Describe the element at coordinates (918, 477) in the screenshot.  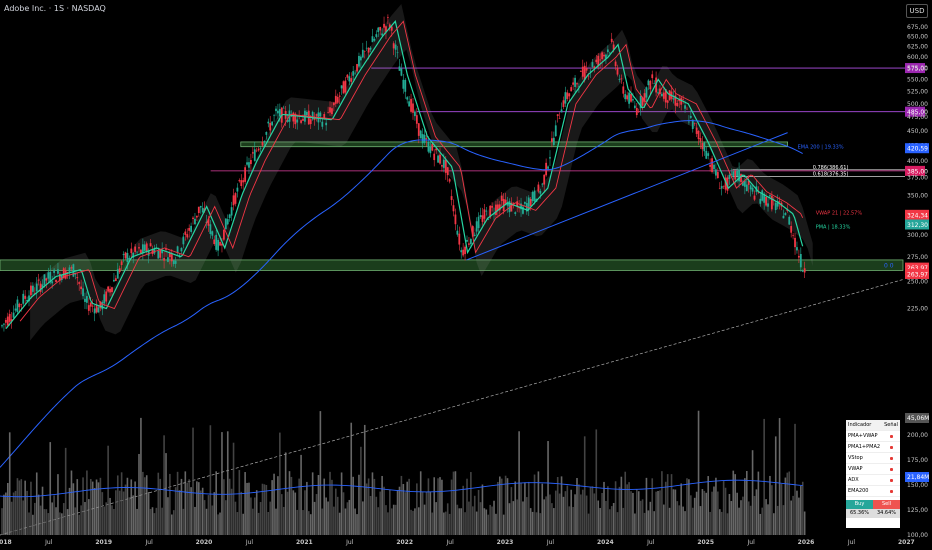
I see `volume-ma-label: 21,84M` at that location.